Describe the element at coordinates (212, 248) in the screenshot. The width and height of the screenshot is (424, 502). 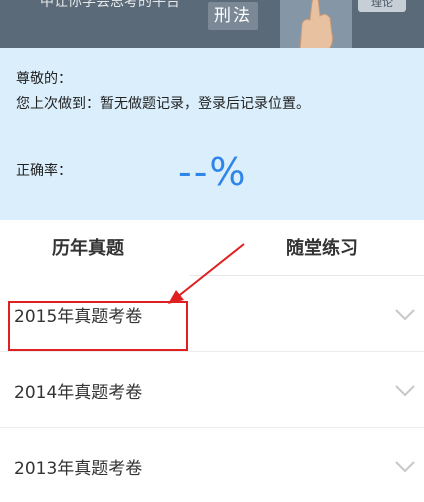
I see `tab-bar: 历年真题 随堂练习` at that location.